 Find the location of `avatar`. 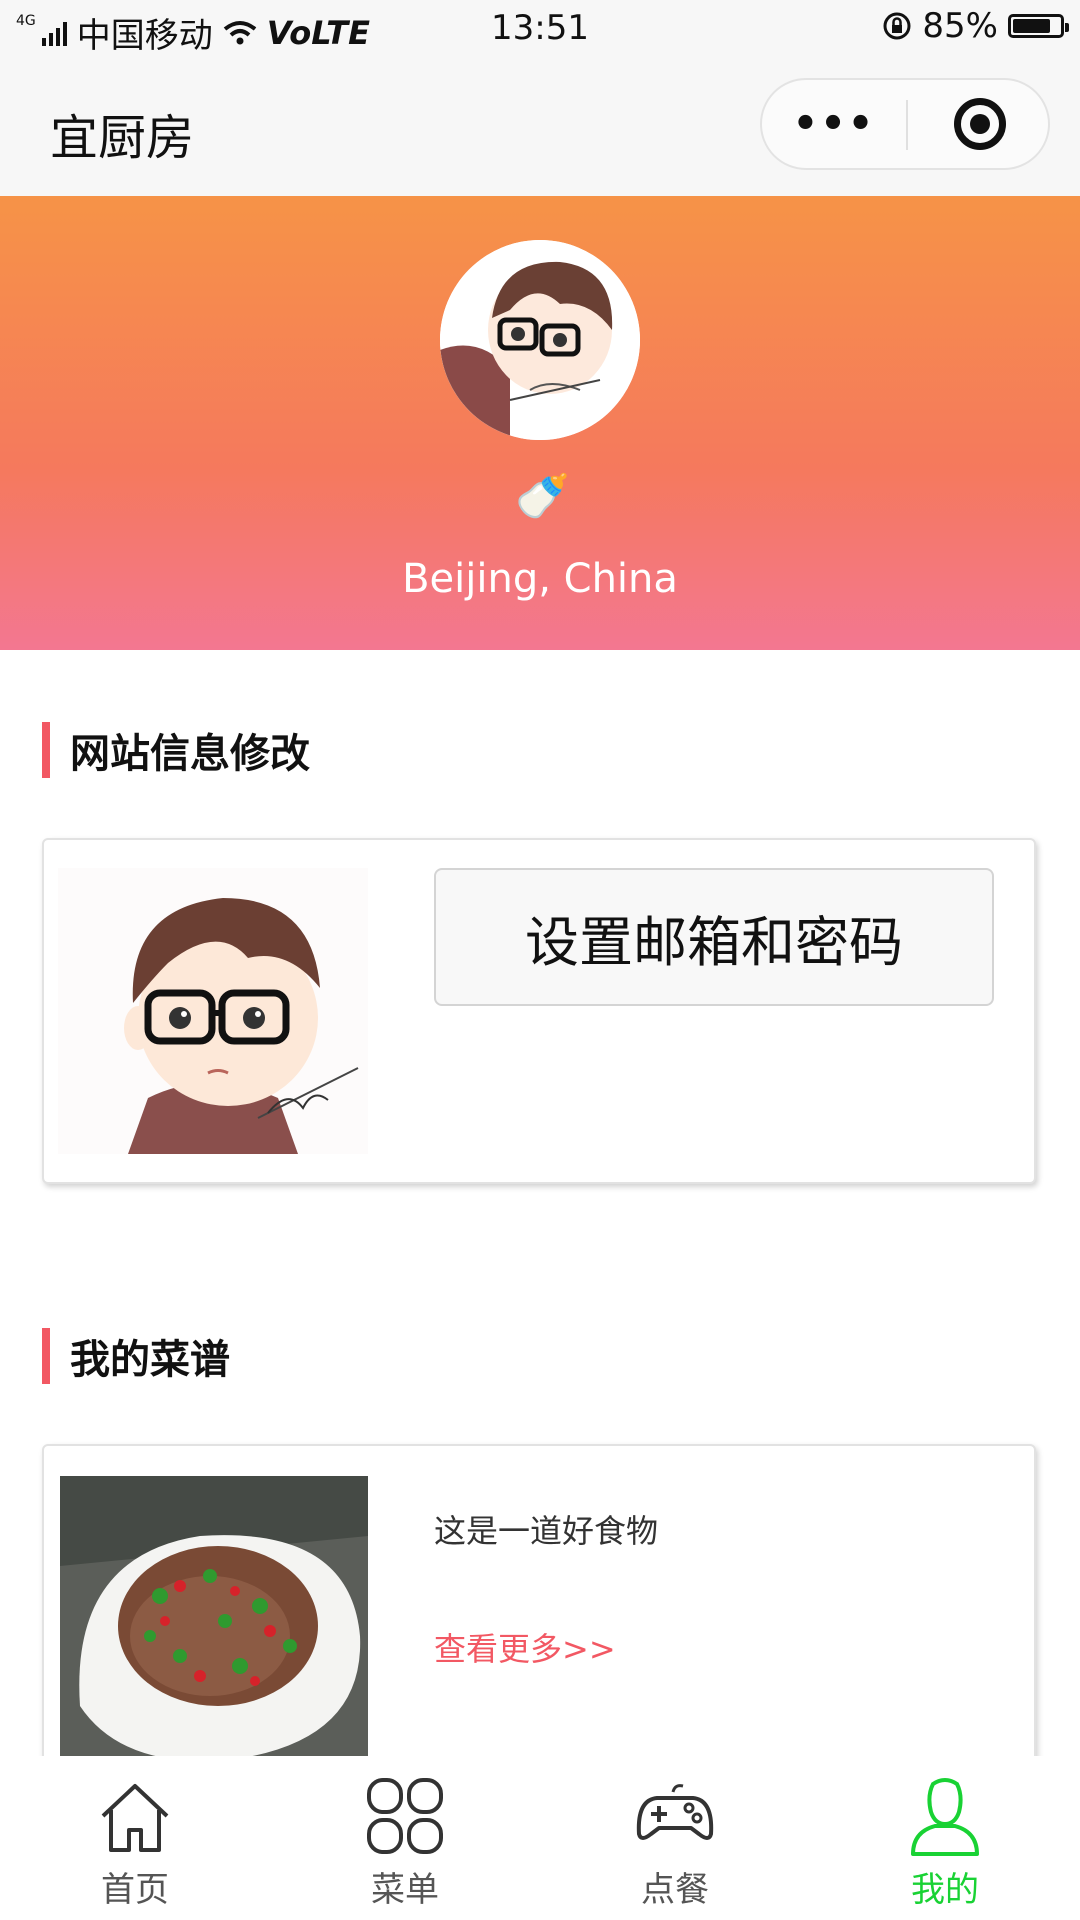

avatar is located at coordinates (540, 340).